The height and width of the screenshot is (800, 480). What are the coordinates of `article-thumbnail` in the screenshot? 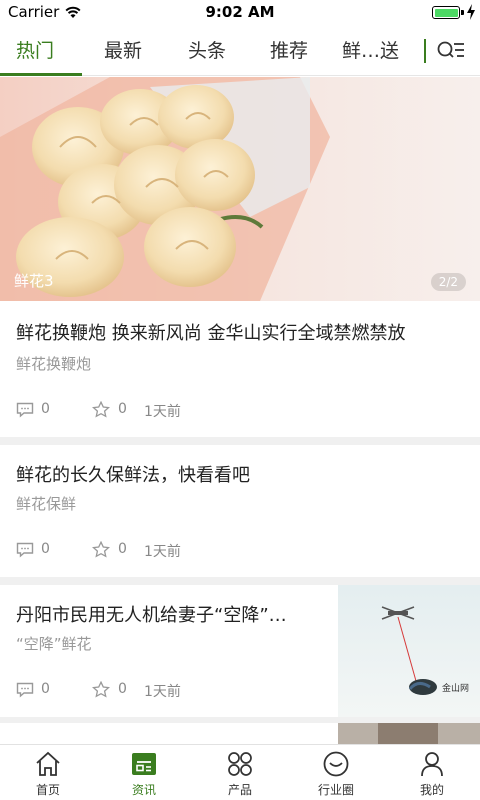 It's located at (409, 733).